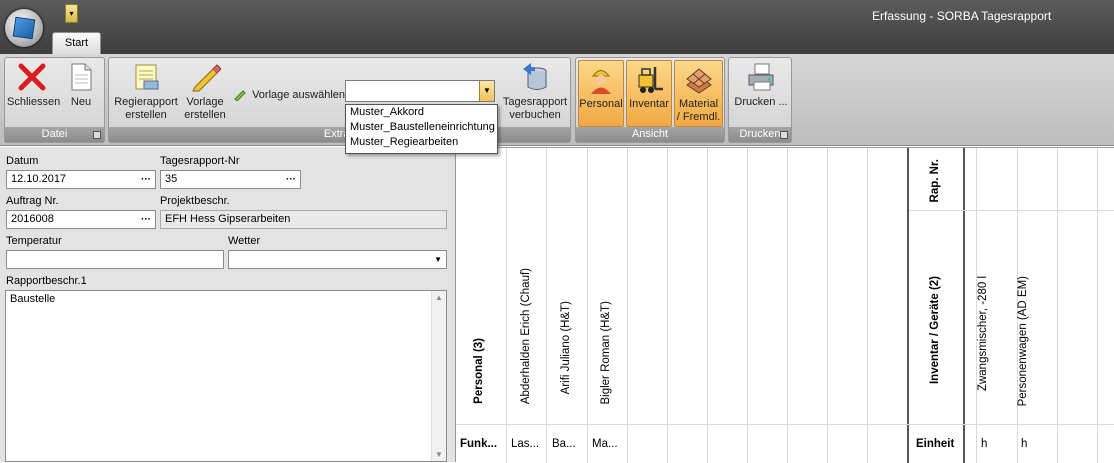 This screenshot has height=463, width=1114. Describe the element at coordinates (115, 259) in the screenshot. I see `temperatur-field` at that location.